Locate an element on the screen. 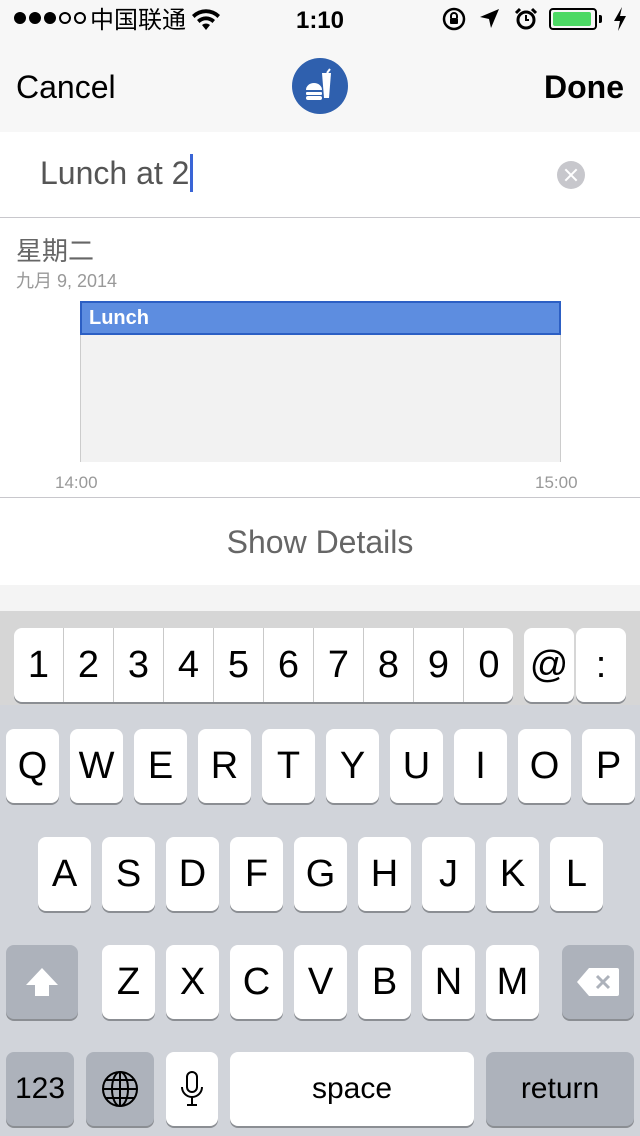 This screenshot has width=640, height=1136. event-title-value: Lunch at 2 is located at coordinates (115, 173).